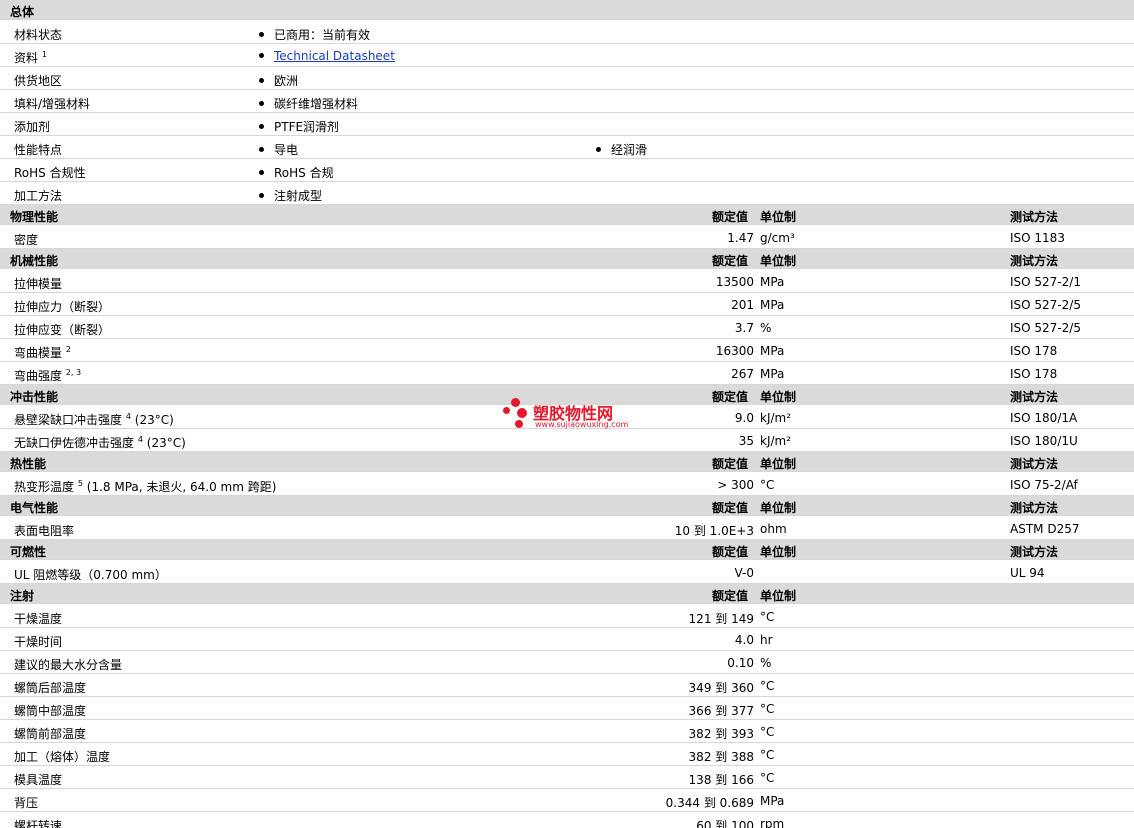  I want to click on property-label-text: 密度, so click(26, 240).